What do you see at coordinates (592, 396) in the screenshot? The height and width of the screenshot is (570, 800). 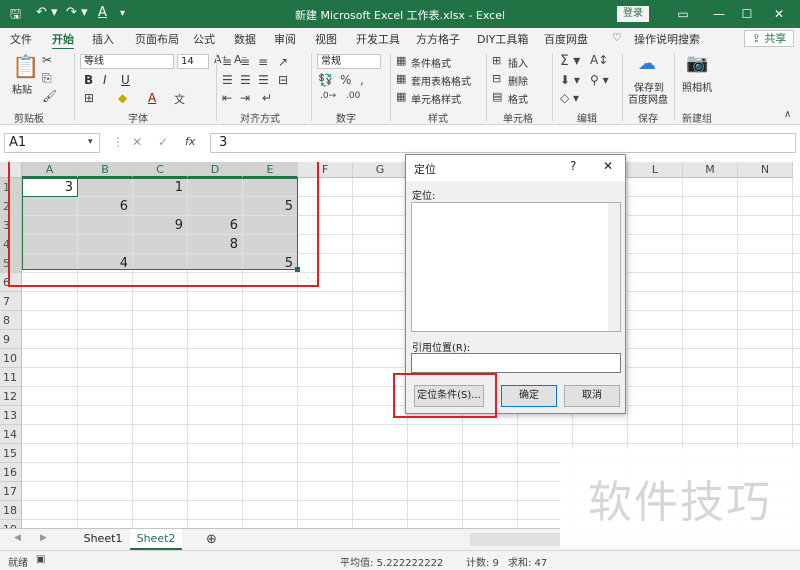 I see `cancel-button: 取消` at bounding box center [592, 396].